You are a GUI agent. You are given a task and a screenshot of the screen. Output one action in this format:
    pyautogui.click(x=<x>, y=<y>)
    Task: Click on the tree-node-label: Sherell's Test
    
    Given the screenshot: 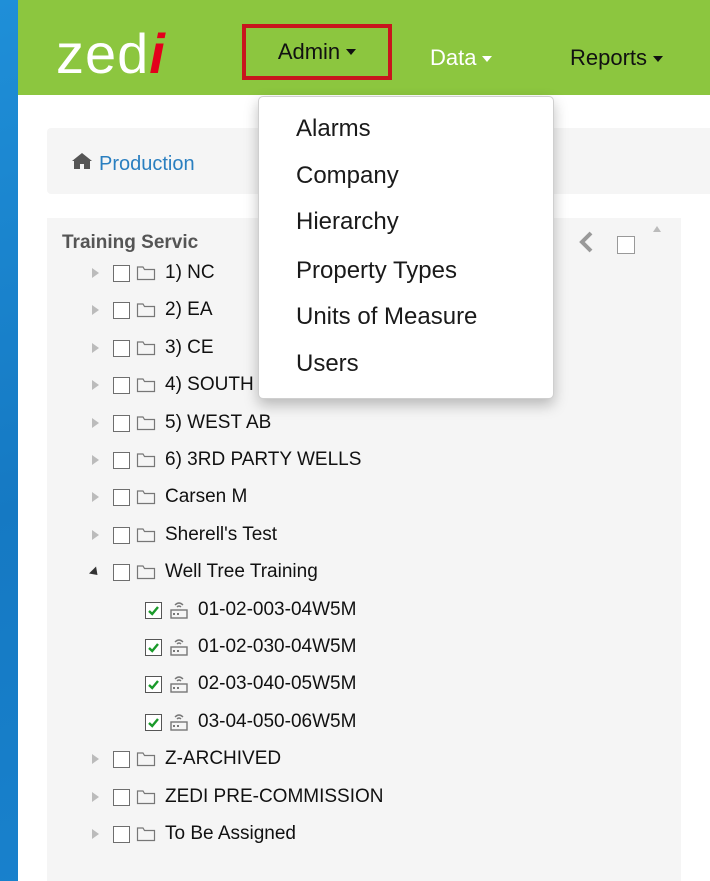 What is the action you would take?
    pyautogui.click(x=221, y=534)
    